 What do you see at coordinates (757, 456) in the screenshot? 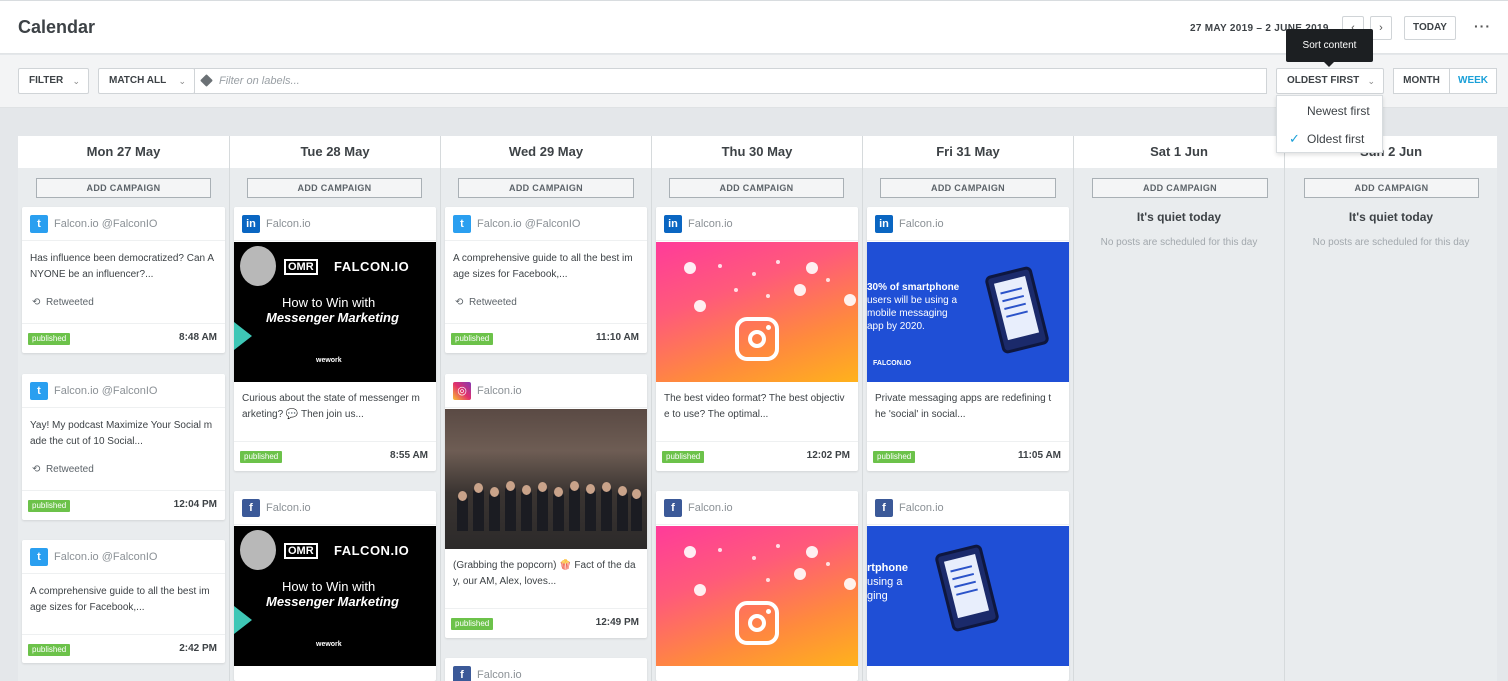
I see `card-footer: published 12:02 PM` at bounding box center [757, 456].